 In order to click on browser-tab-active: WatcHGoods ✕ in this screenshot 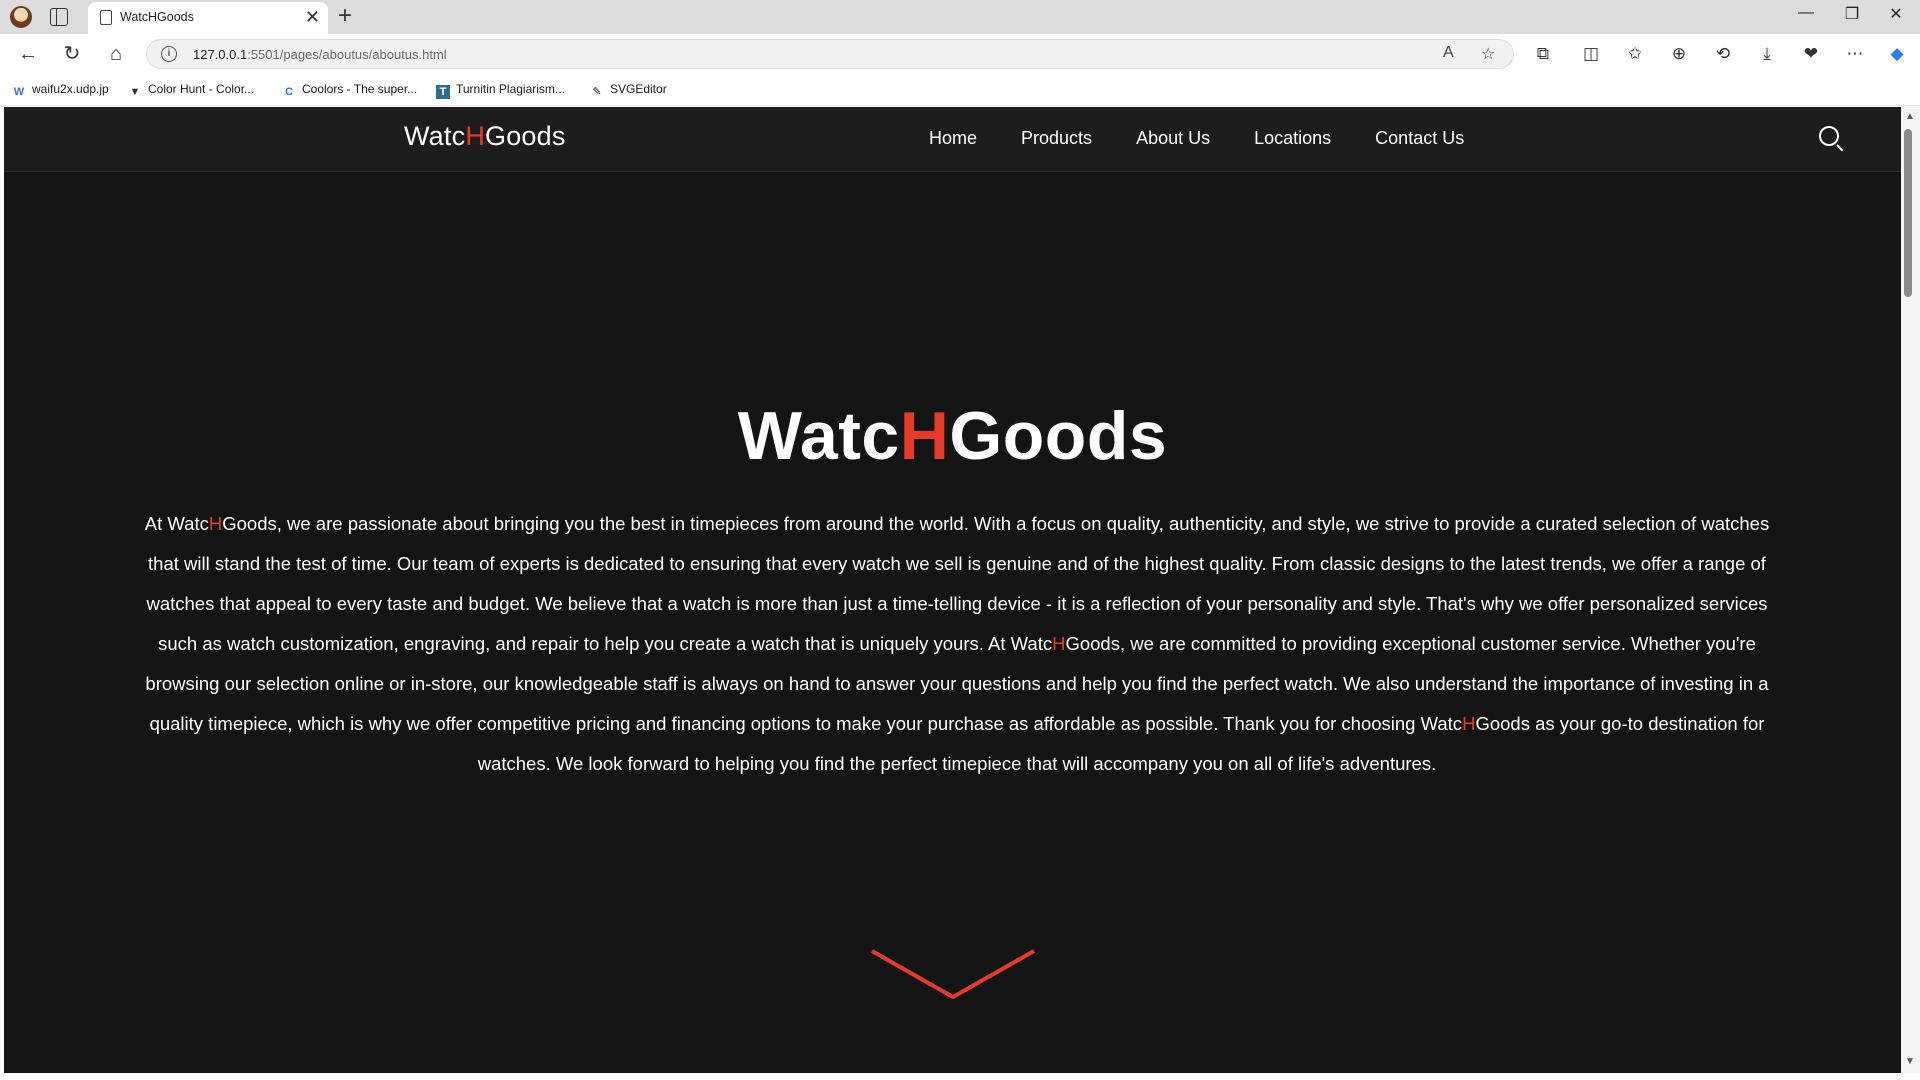, I will do `click(208, 18)`.